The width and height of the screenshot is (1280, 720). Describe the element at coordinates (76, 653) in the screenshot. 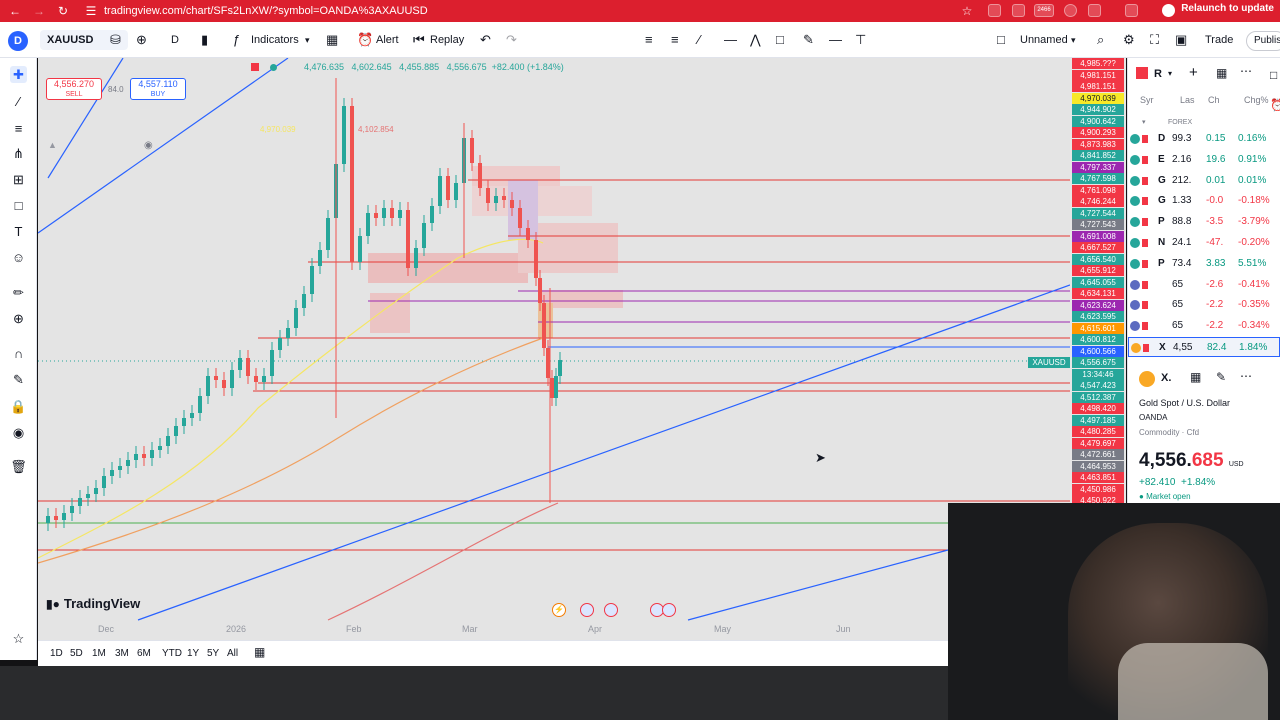

I see `range-button-5d: 5D` at that location.